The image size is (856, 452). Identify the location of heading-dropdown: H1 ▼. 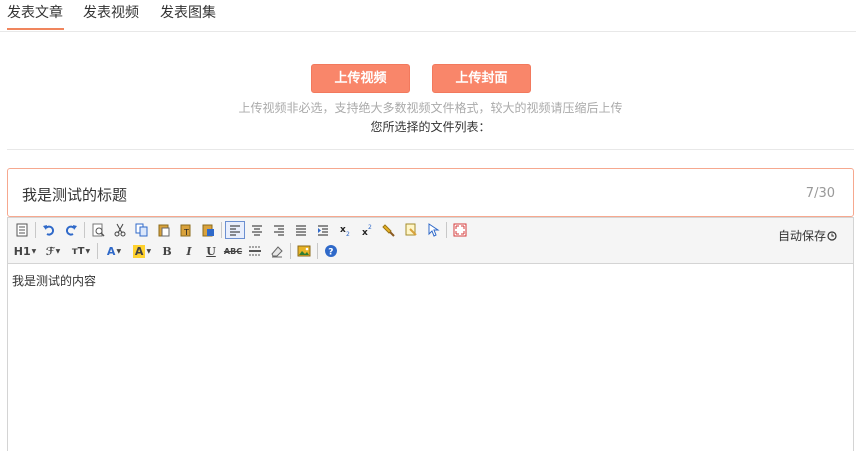
(25, 251).